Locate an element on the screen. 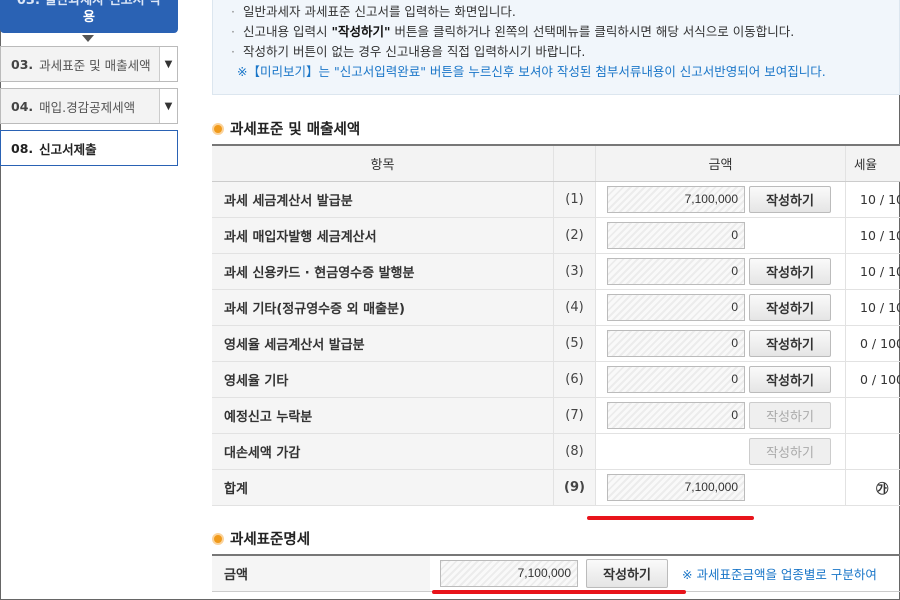 The image size is (900, 600). section-title-sales: 과세표준 및 매출세액 is located at coordinates (286, 128).